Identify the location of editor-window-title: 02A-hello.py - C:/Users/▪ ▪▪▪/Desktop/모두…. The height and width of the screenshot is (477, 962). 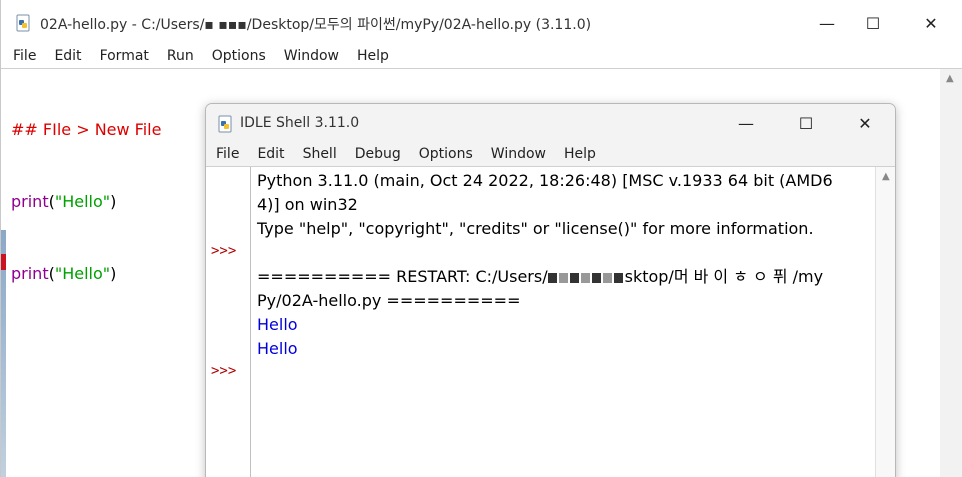
(316, 25).